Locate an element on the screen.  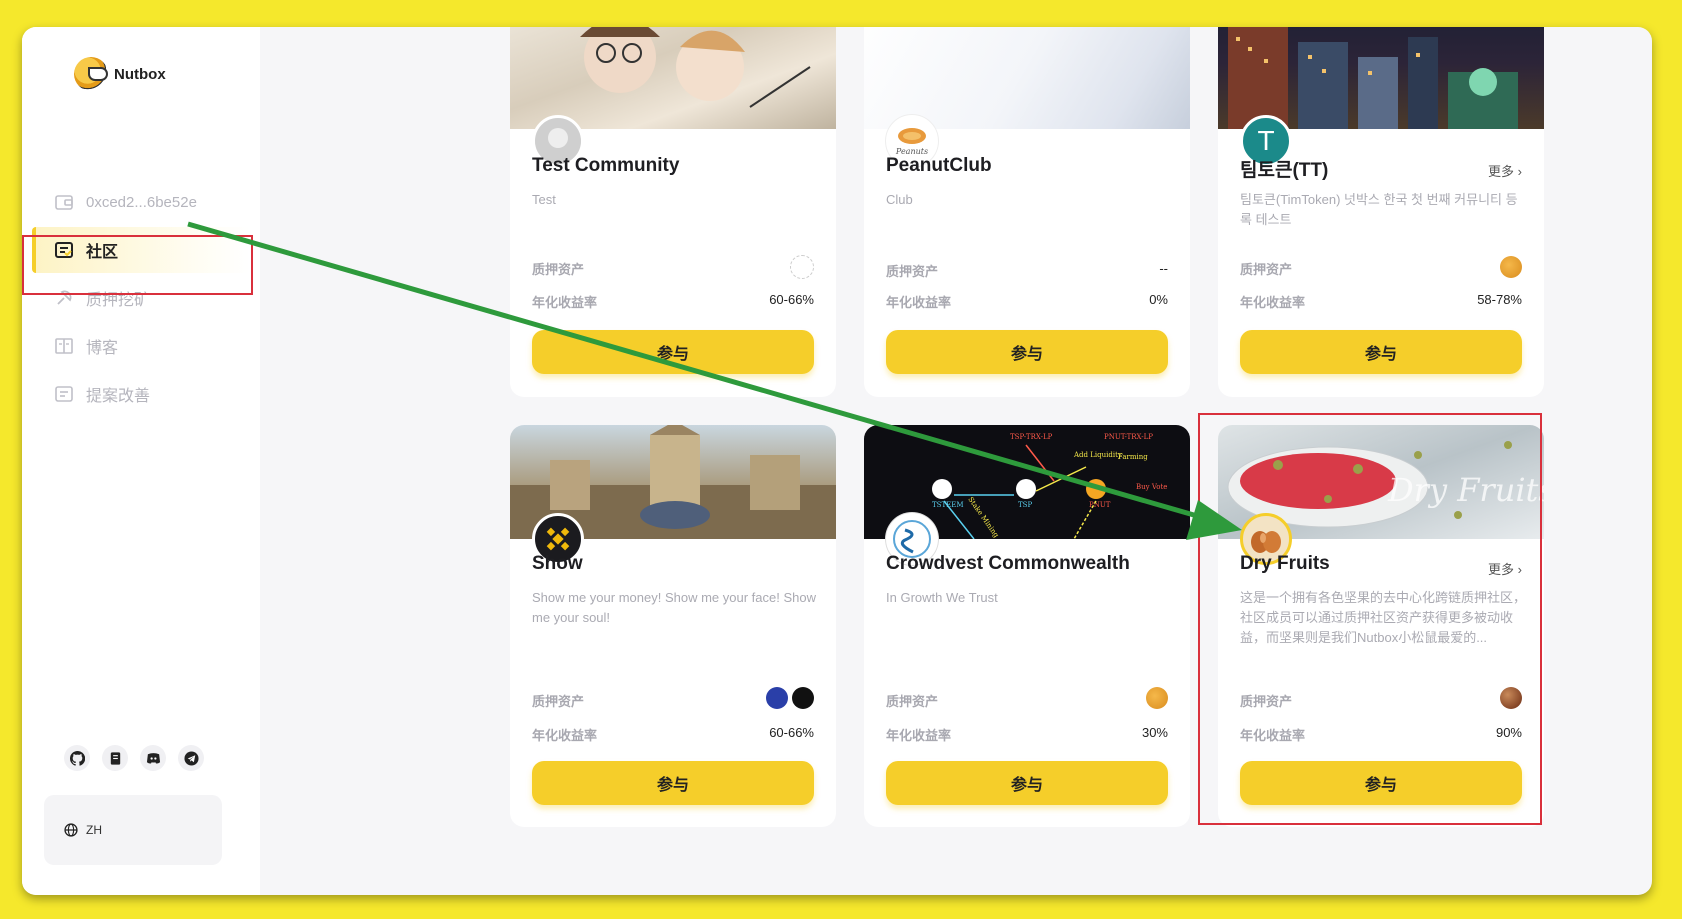
discord-icon is located at coordinates (153, 758).